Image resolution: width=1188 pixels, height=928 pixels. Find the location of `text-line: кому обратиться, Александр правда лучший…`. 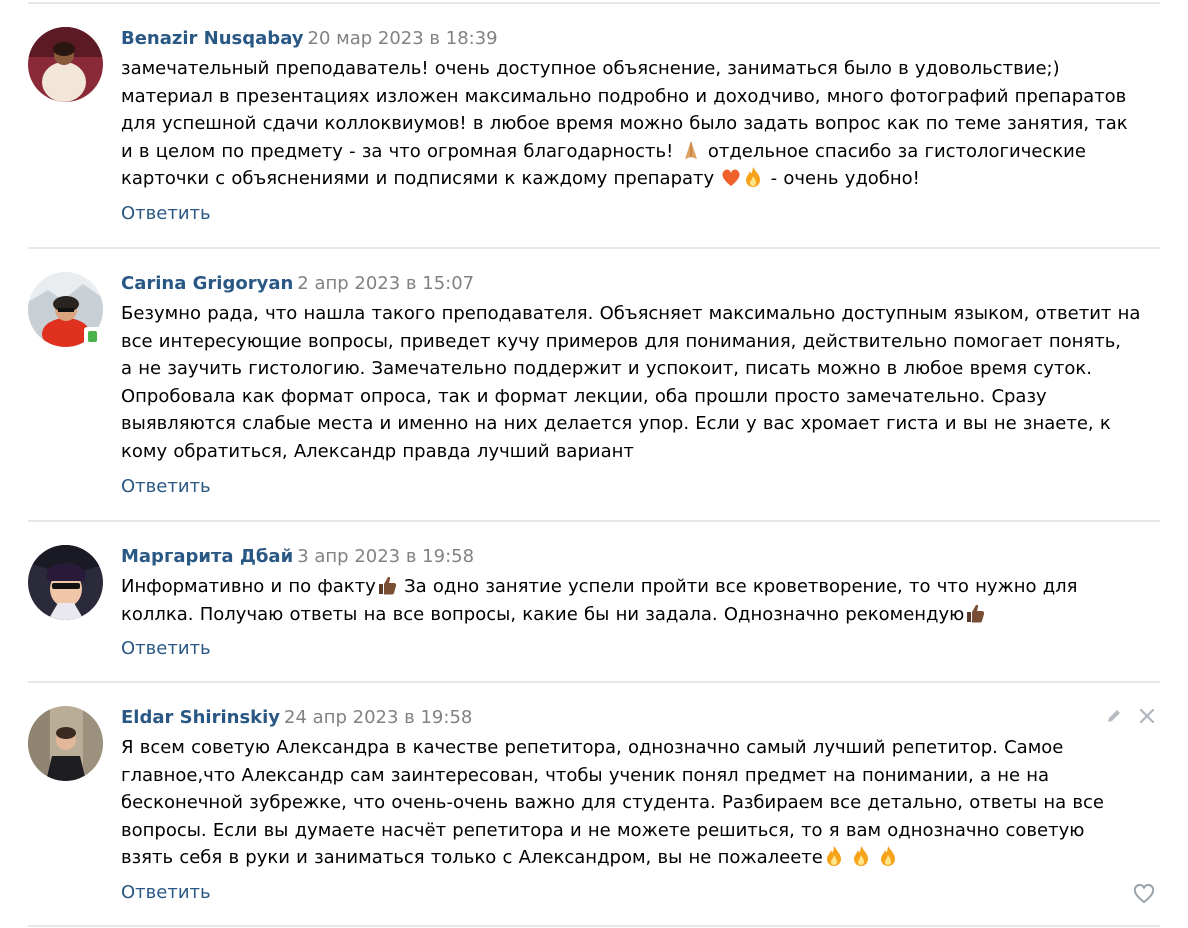

text-line: кому обратиться, Александр правда лучший… is located at coordinates (377, 451).